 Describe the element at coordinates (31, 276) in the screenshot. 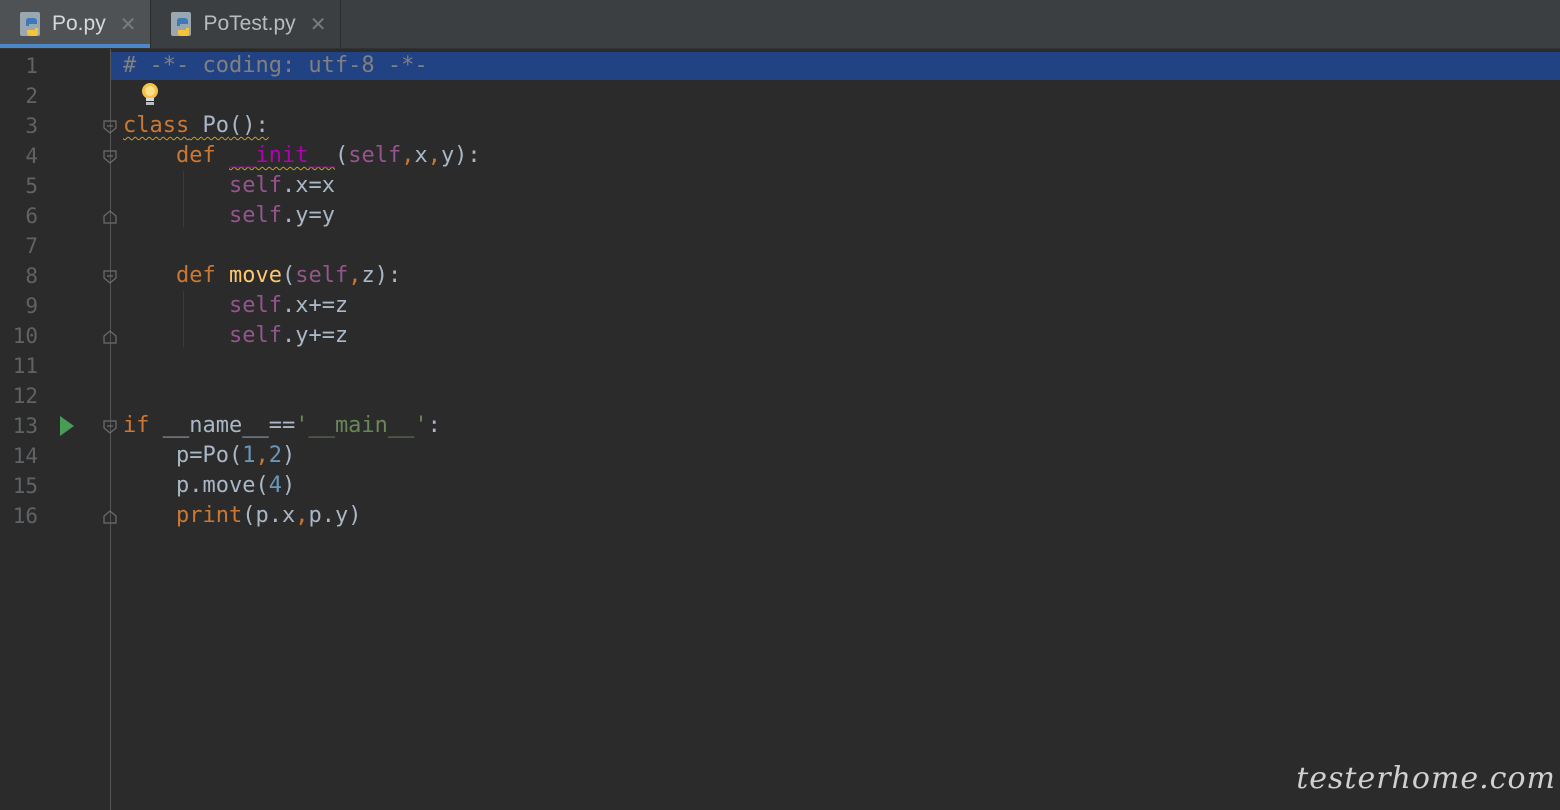

I see `line-number: 8` at that location.